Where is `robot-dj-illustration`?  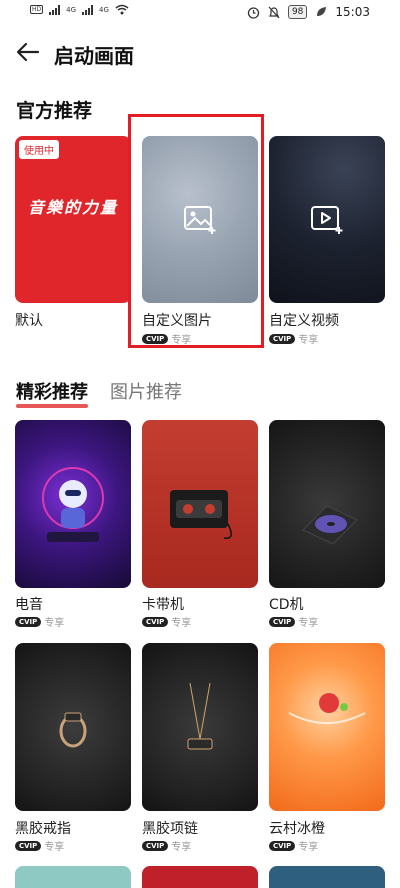 robot-dj-illustration is located at coordinates (73, 504).